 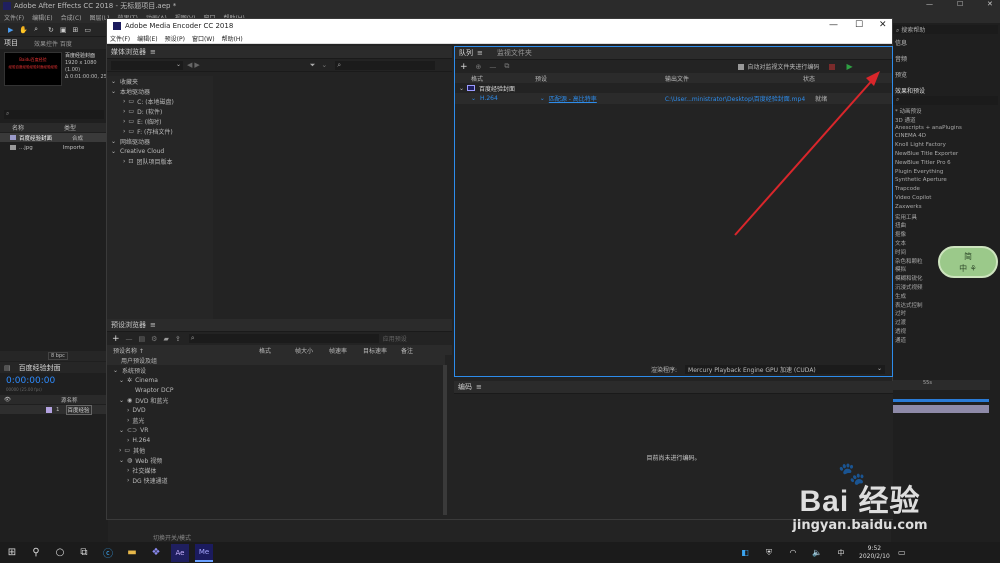 I want to click on toggle-switches-label: 切换开关/模式, so click(x=172, y=537).